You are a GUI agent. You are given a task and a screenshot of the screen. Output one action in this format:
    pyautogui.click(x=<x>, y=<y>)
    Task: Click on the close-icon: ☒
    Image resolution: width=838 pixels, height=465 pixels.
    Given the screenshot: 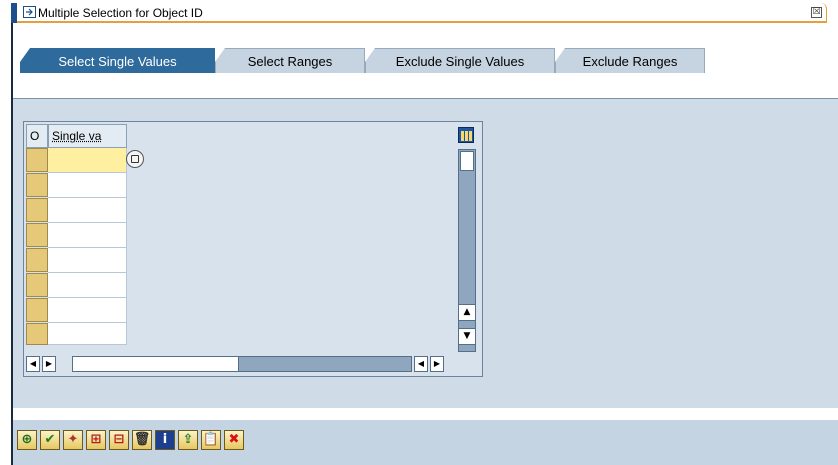 What is the action you would take?
    pyautogui.click(x=816, y=12)
    